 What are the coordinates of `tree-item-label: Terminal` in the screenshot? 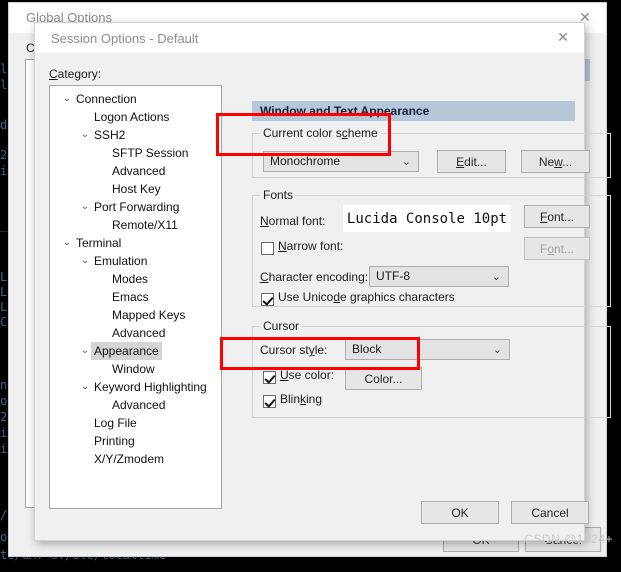 It's located at (99, 243).